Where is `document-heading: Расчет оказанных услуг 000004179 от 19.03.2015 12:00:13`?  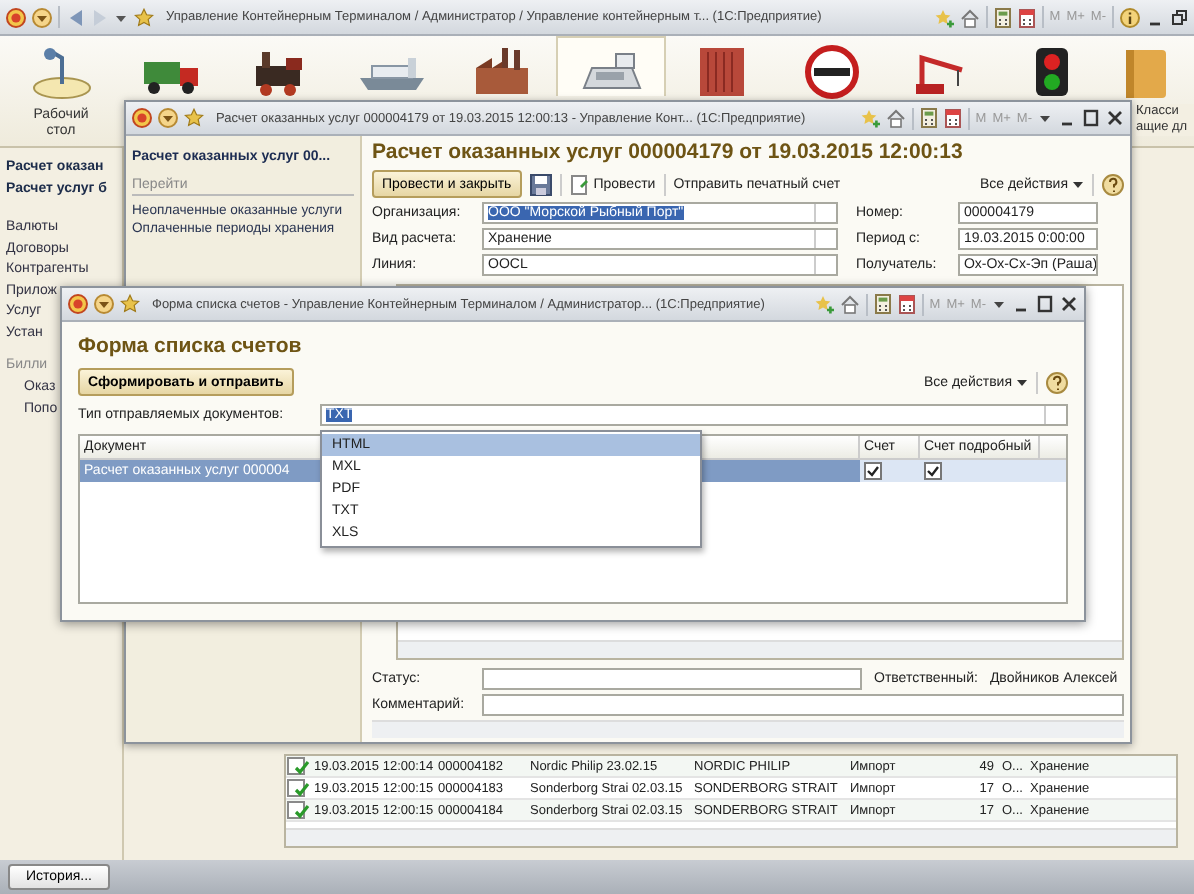 document-heading: Расчет оказанных услуг 000004179 от 19.03.2015 12:00:13 is located at coordinates (668, 153).